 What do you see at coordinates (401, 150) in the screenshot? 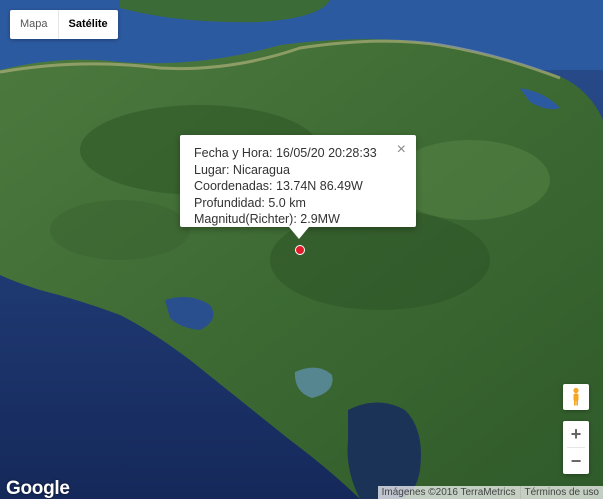
I see `close-icon: ×` at bounding box center [401, 150].